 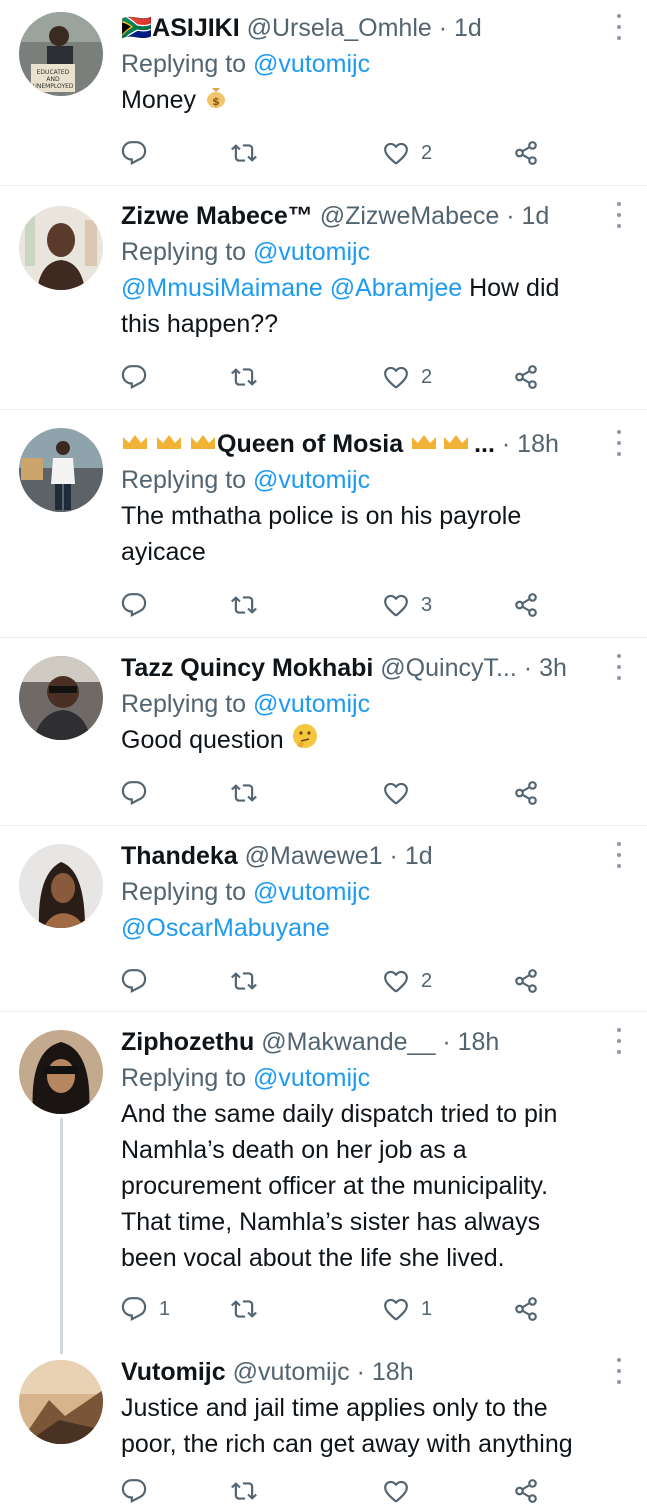 What do you see at coordinates (173, 1372) in the screenshot?
I see `display-name: Vutomijc` at bounding box center [173, 1372].